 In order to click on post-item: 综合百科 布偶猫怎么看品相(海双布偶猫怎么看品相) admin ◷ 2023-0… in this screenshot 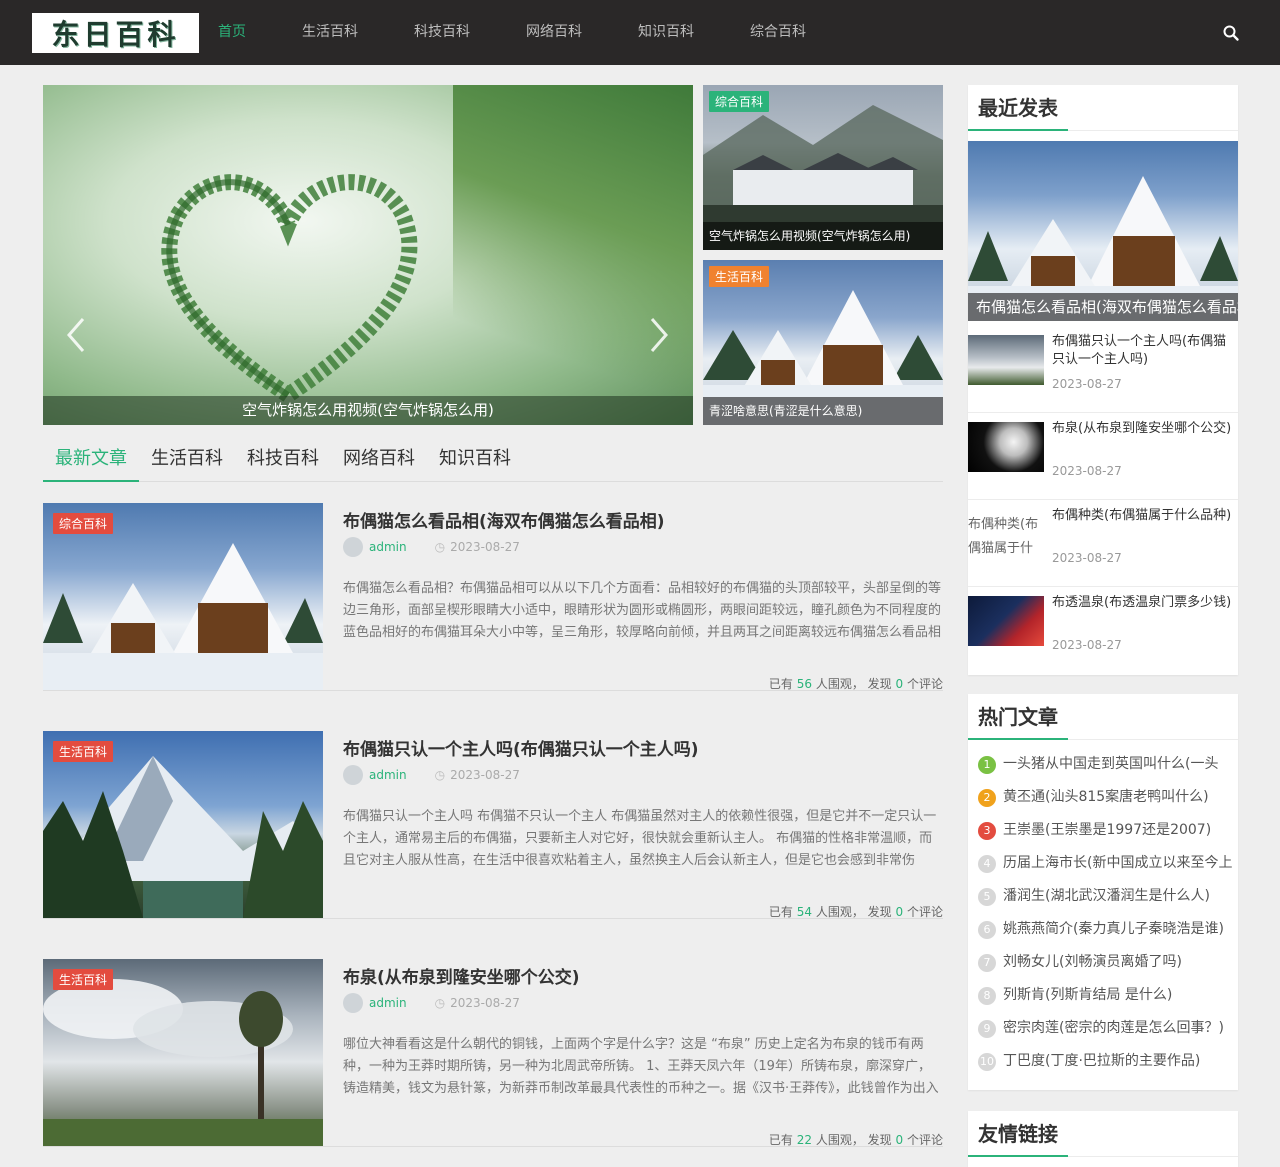, I will do `click(493, 597)`.